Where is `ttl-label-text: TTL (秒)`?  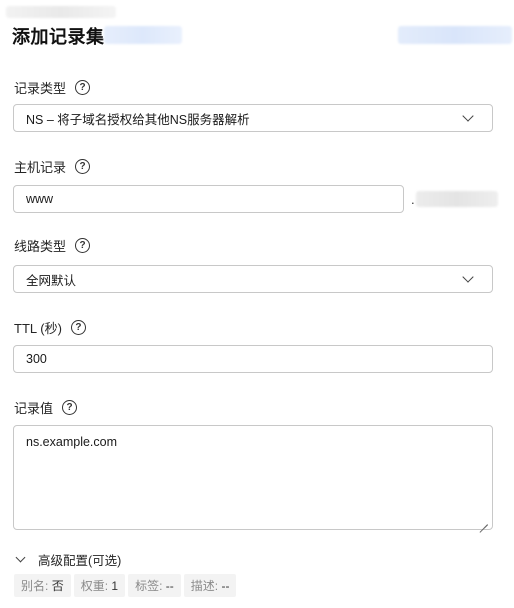
ttl-label-text: TTL (秒) is located at coordinates (38, 328).